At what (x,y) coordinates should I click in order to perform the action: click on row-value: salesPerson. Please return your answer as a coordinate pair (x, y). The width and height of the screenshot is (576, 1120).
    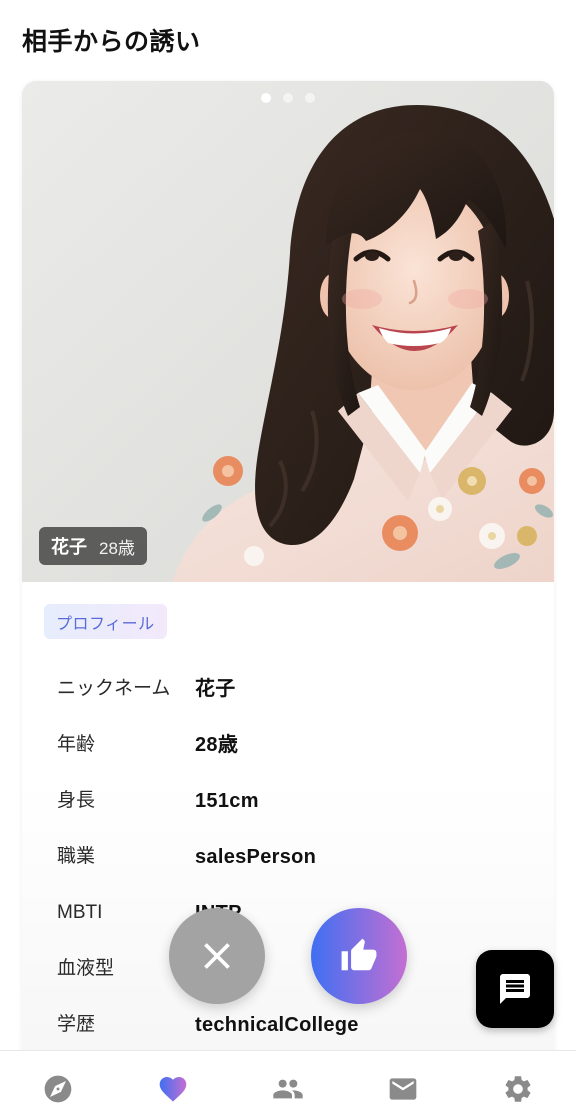
    Looking at the image, I should click on (256, 857).